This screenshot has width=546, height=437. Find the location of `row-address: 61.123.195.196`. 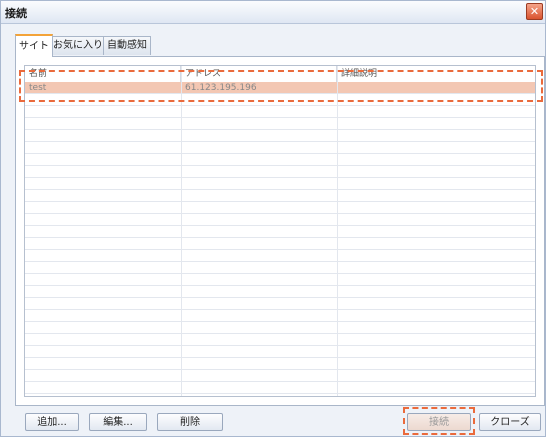

row-address: 61.123.195.196 is located at coordinates (221, 88).